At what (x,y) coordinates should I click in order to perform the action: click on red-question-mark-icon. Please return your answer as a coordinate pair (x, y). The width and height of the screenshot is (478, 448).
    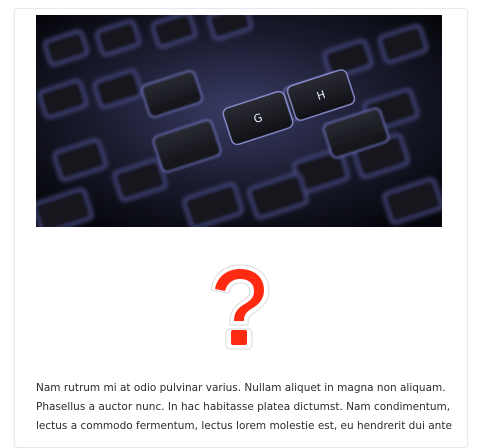
    Looking at the image, I should click on (240, 306).